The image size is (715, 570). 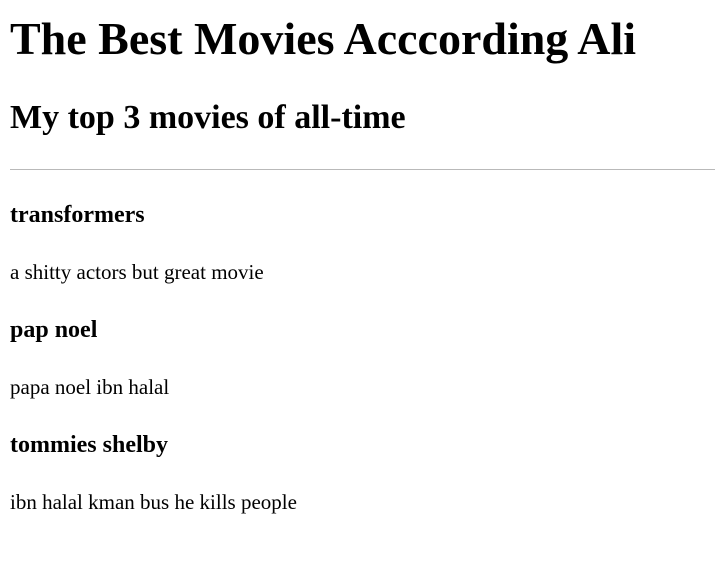 I want to click on movie-title-3: tommies shelby, so click(x=89, y=445).